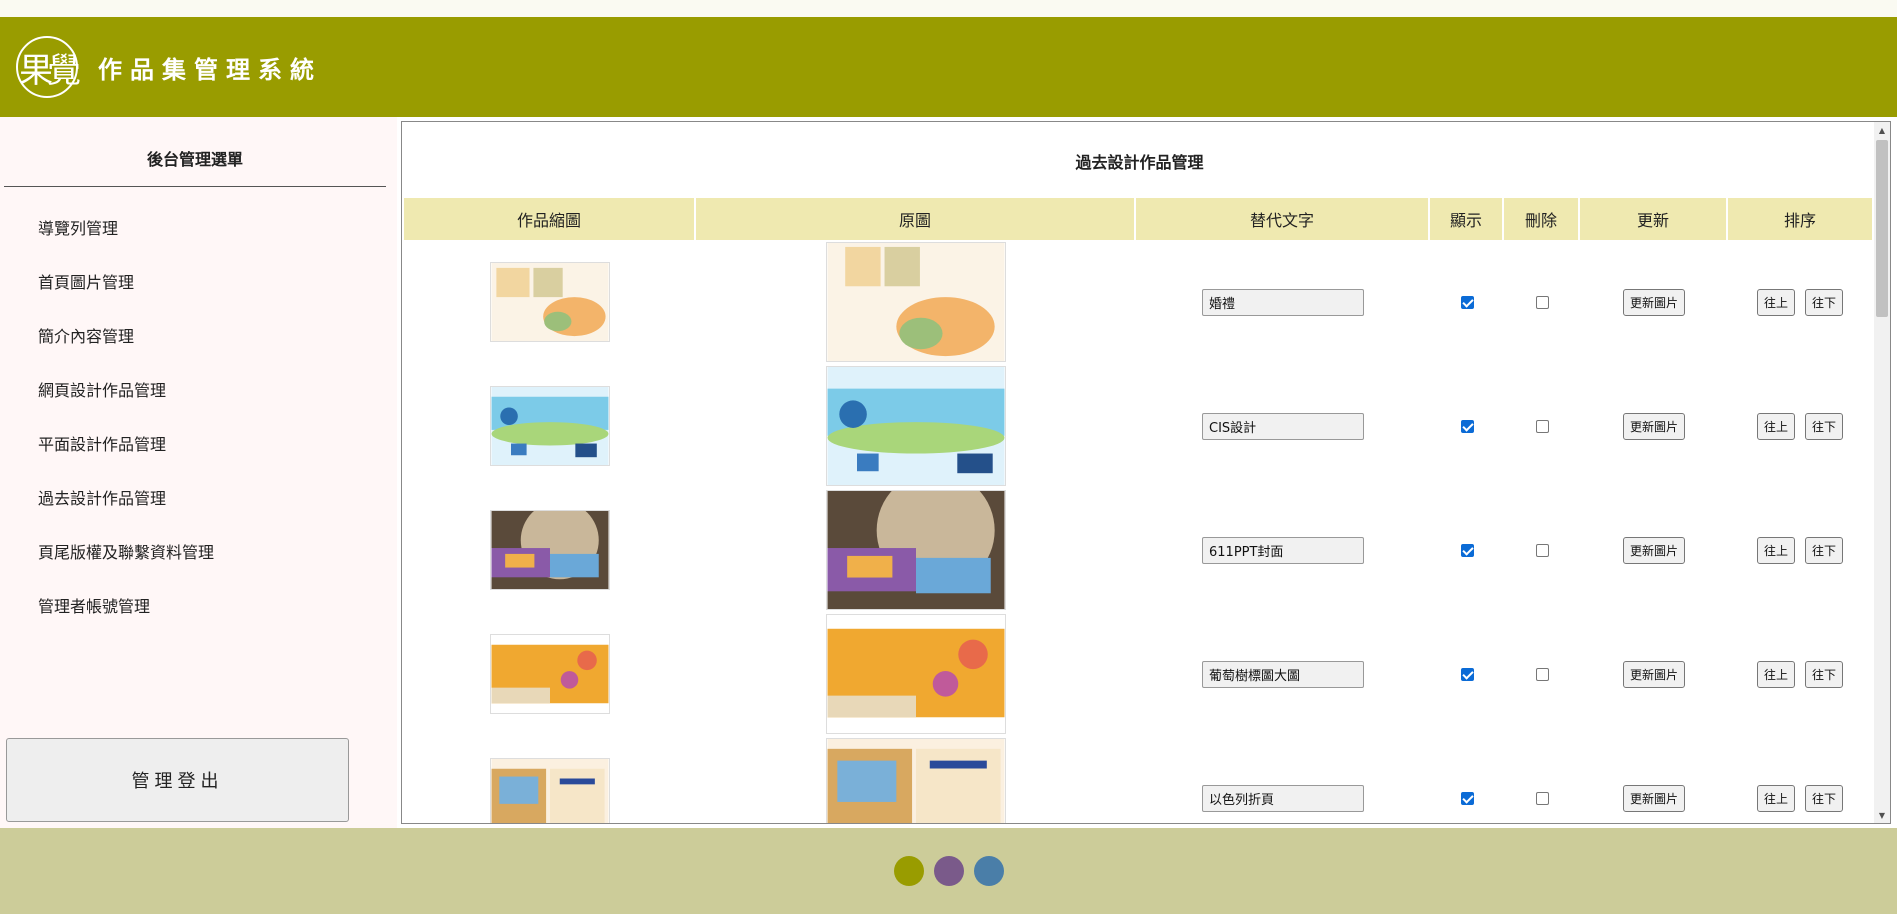 The width and height of the screenshot is (1897, 914). What do you see at coordinates (1800, 219) in the screenshot?
I see `col-sort: 排序` at bounding box center [1800, 219].